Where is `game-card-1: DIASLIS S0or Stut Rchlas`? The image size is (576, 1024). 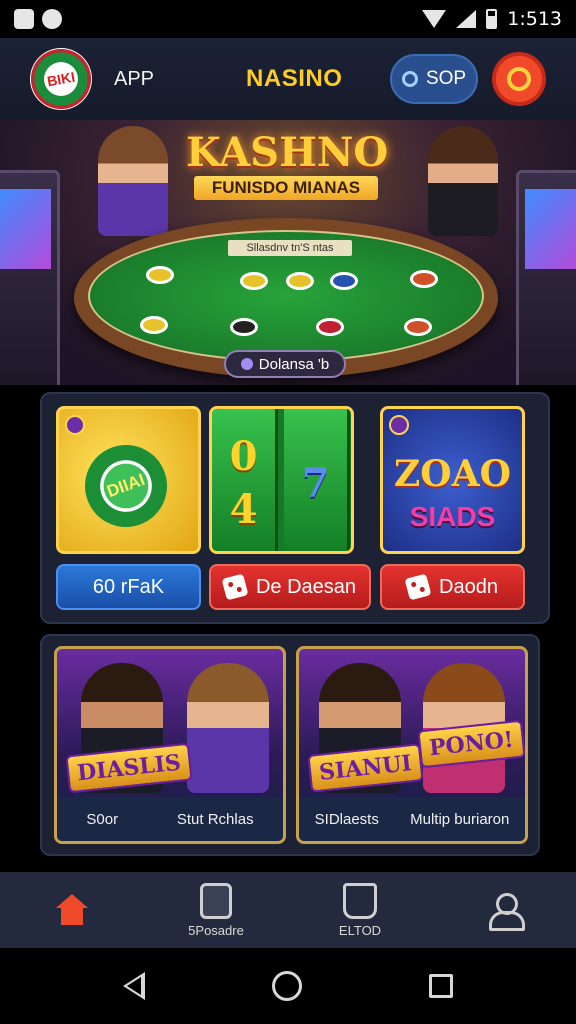 game-card-1: DIASLIS S0or Stut Rchlas is located at coordinates (170, 745).